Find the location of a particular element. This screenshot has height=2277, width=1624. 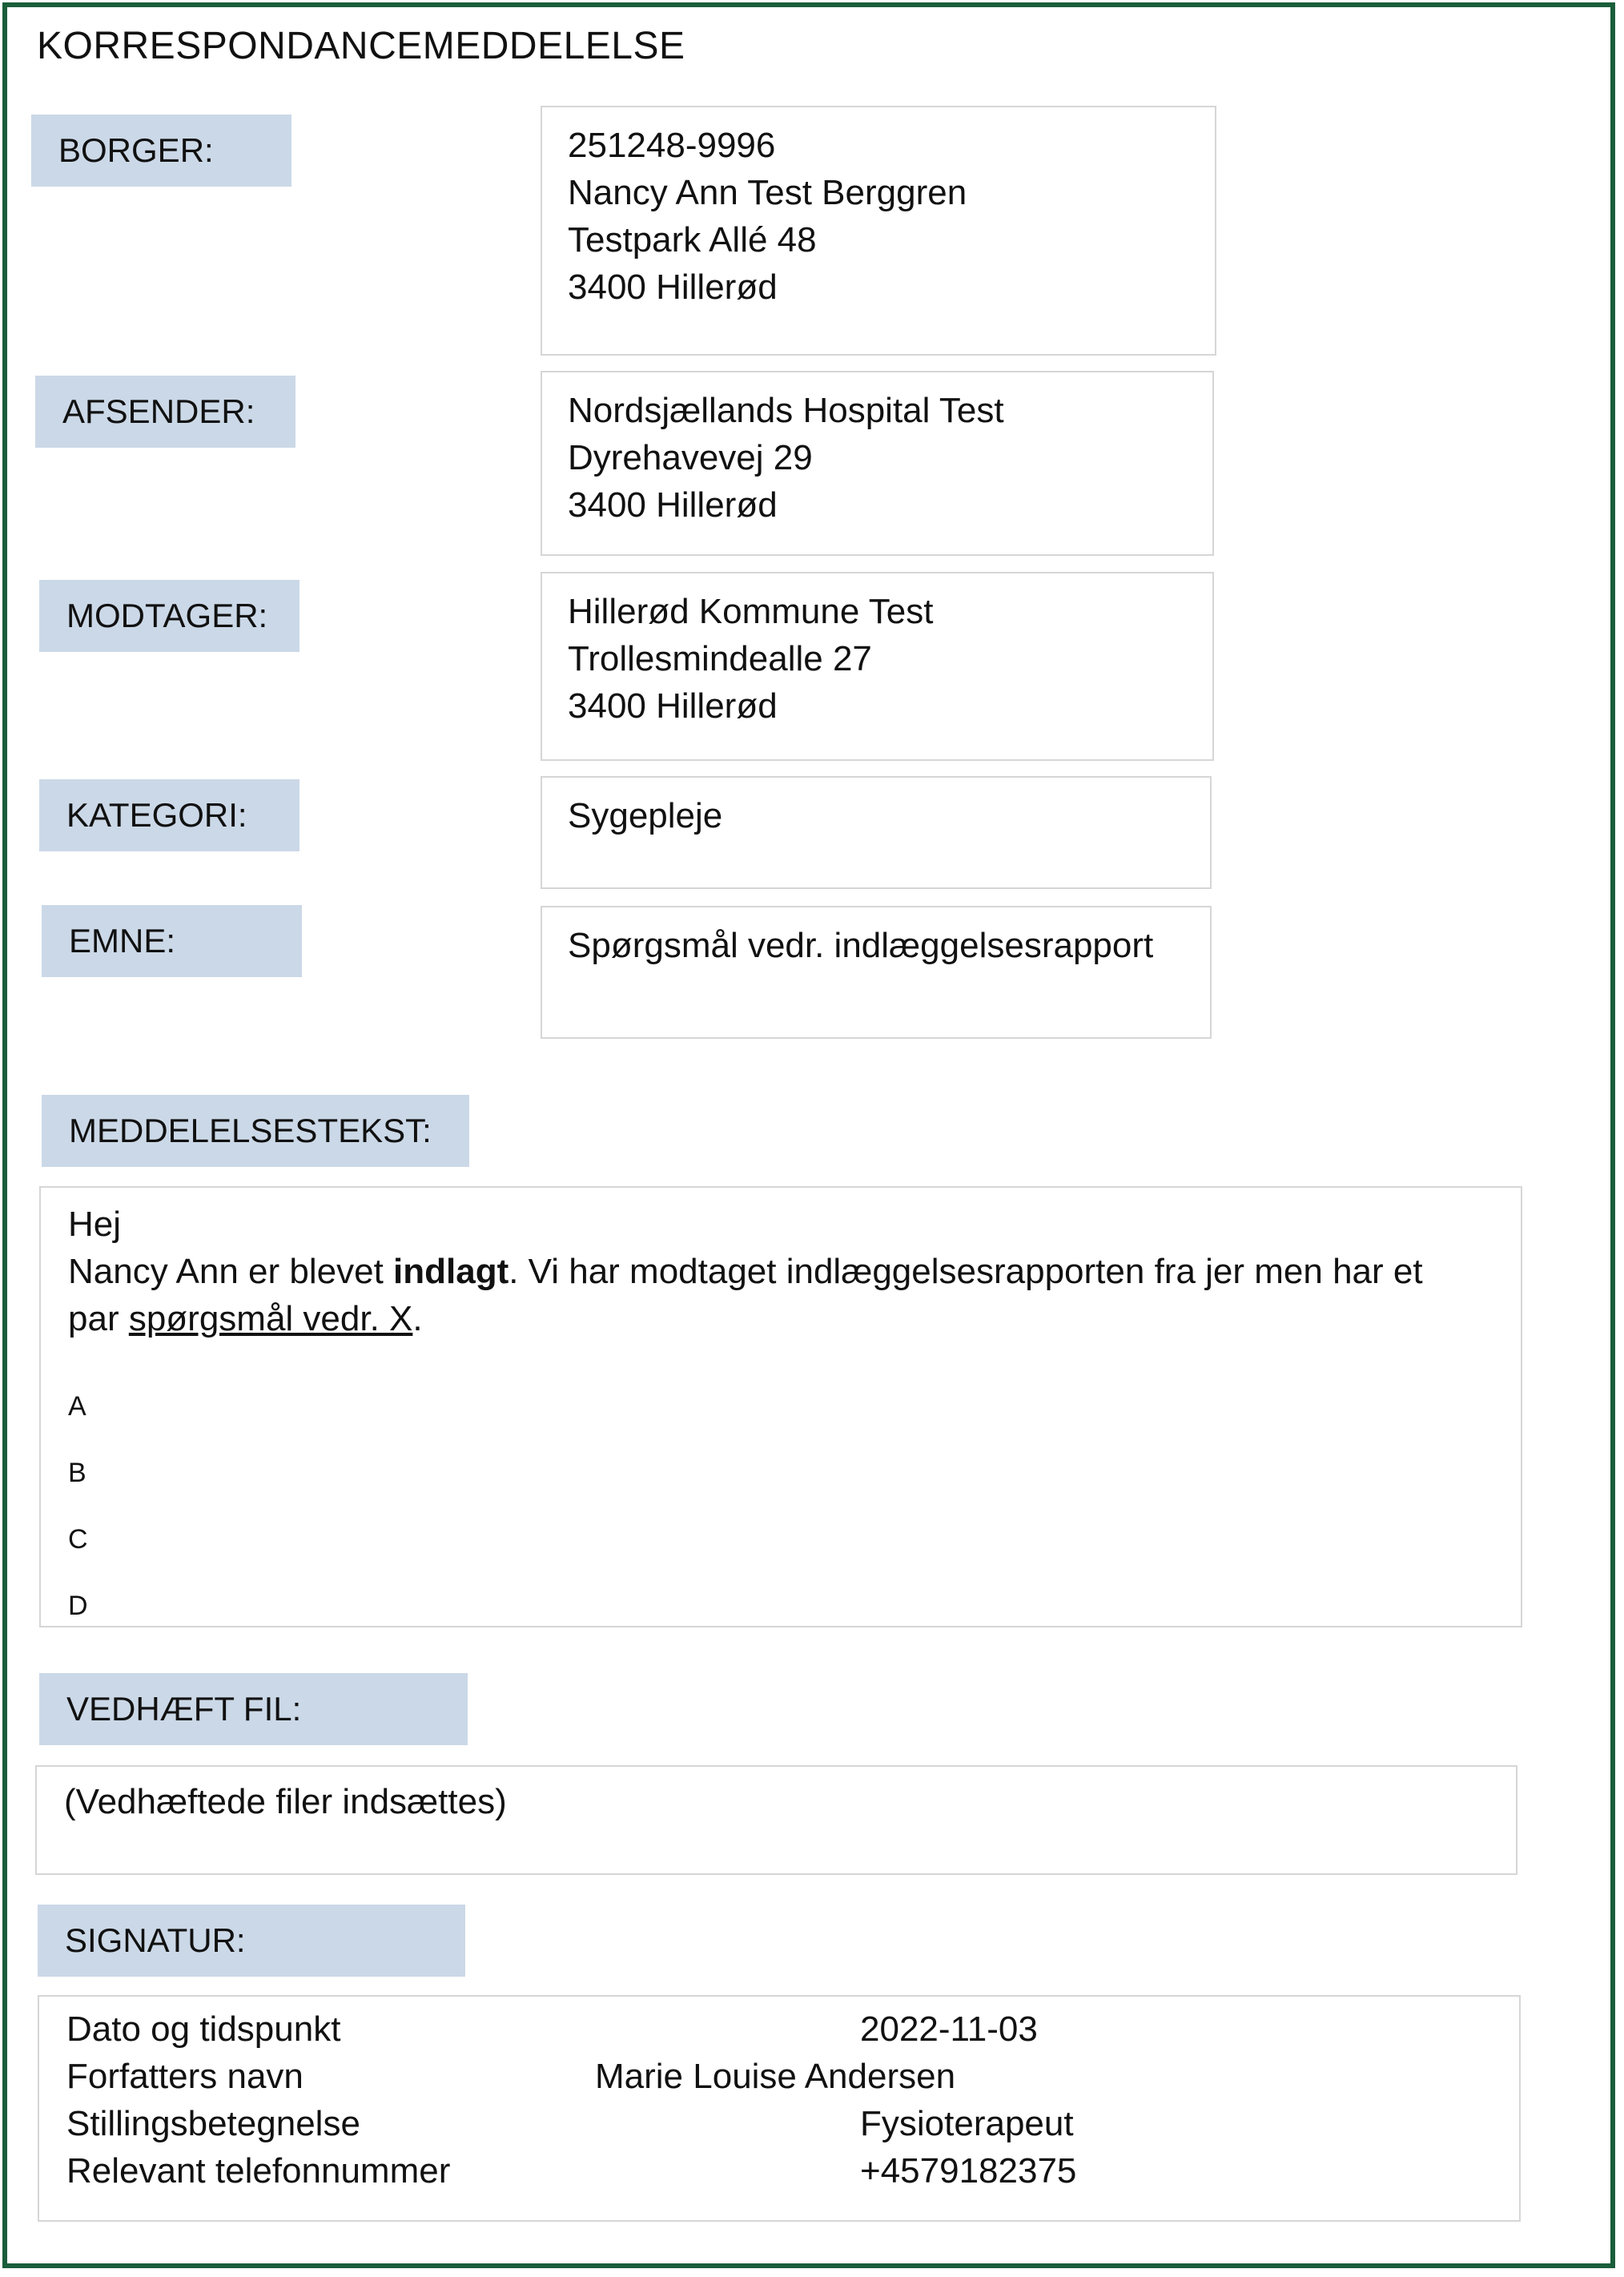

vedhaeft-label: VEDHÆFT FIL: is located at coordinates (253, 1709).